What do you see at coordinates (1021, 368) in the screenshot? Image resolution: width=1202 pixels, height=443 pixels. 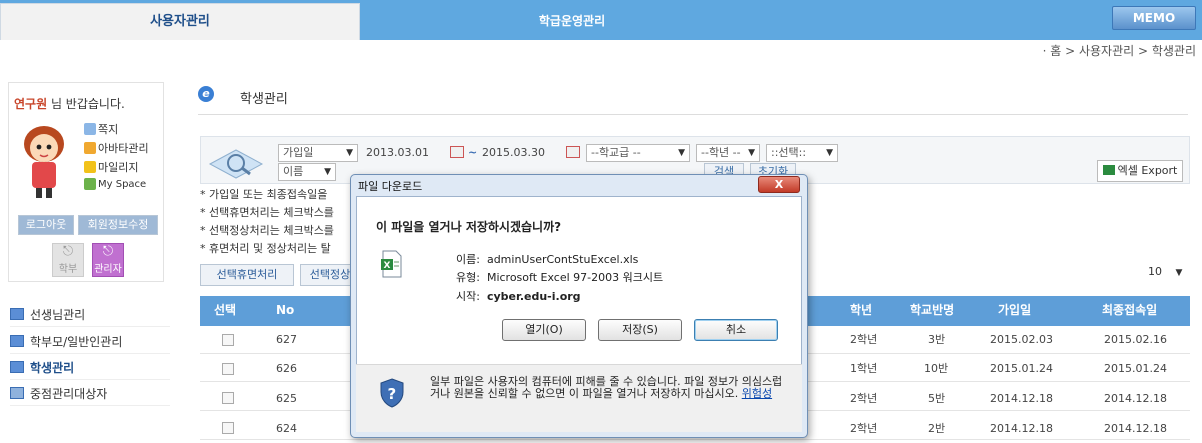 I see `cell-joined: 2015.01.24` at bounding box center [1021, 368].